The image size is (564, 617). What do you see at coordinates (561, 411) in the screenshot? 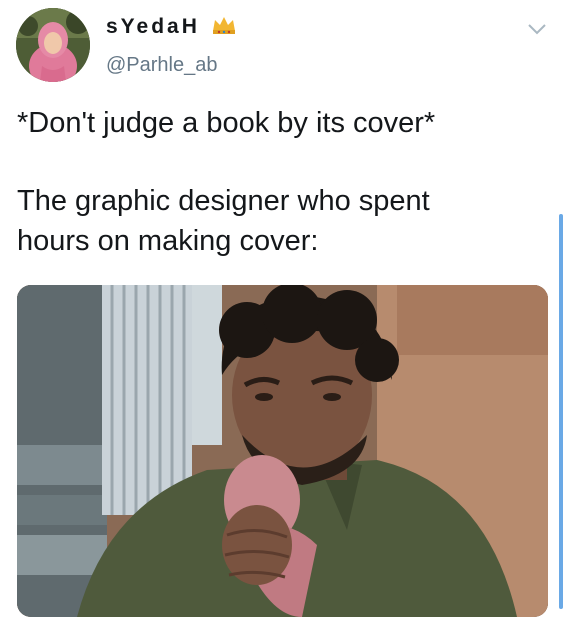
I see `scrollbar` at bounding box center [561, 411].